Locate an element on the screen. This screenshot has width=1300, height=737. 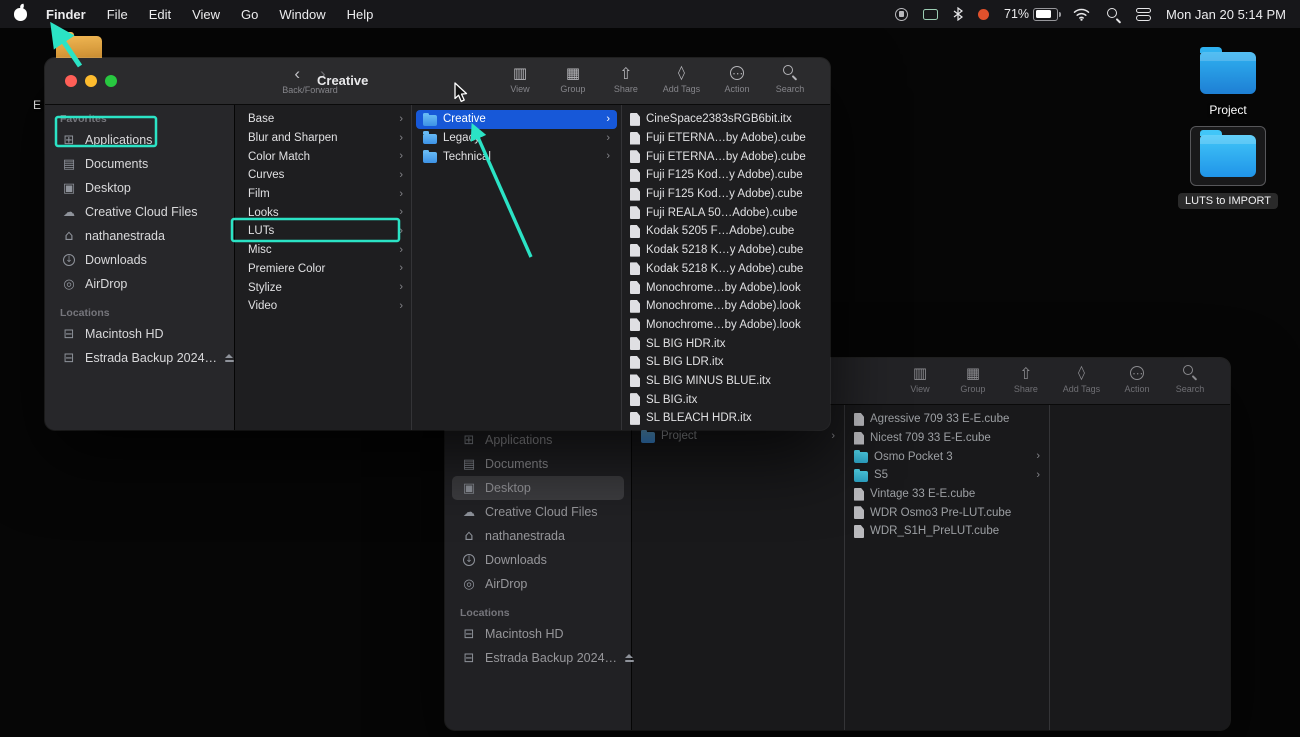
eject-icon is located at coordinates (229, 357).